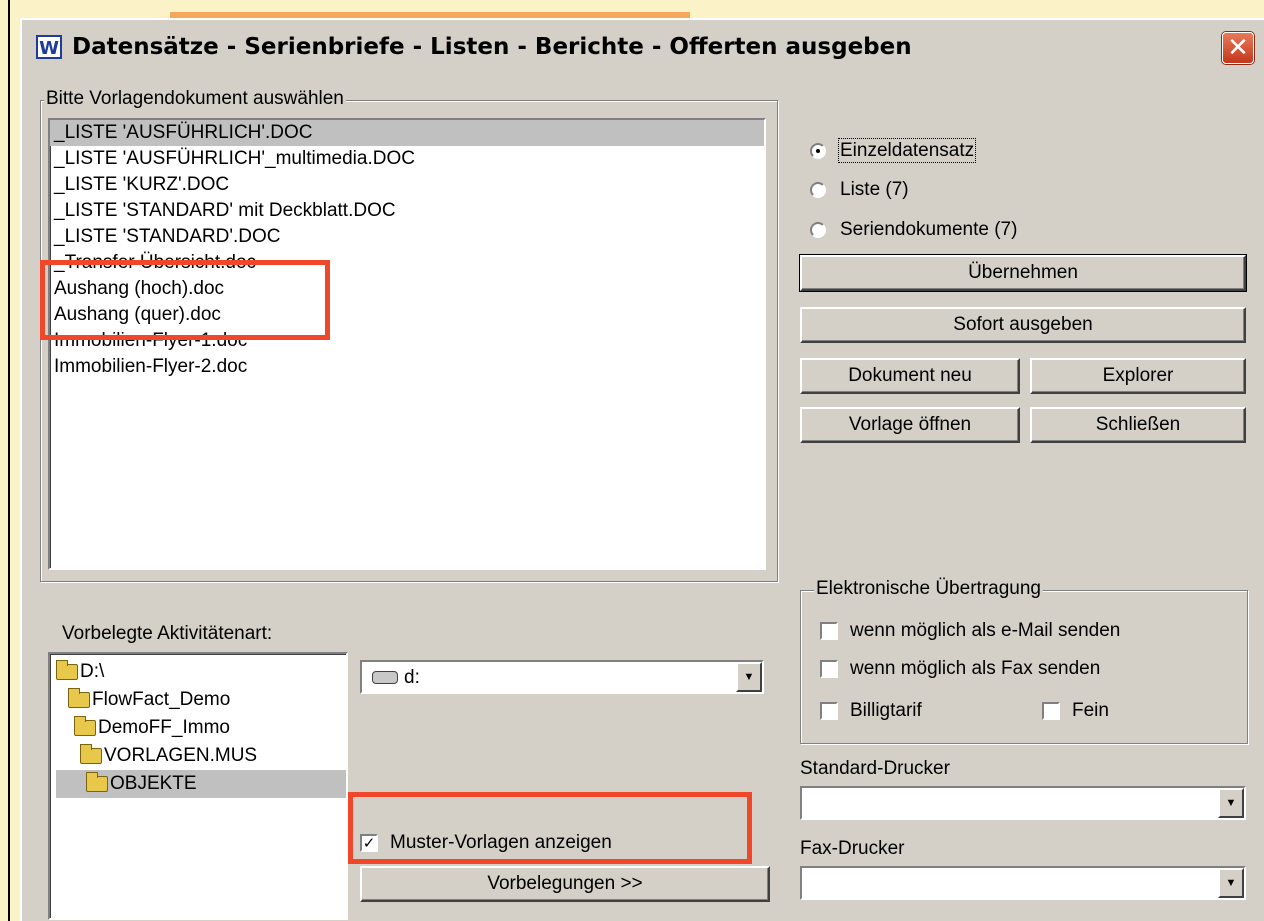  I want to click on output-now-button: Sofort ausgeben, so click(1023, 325).